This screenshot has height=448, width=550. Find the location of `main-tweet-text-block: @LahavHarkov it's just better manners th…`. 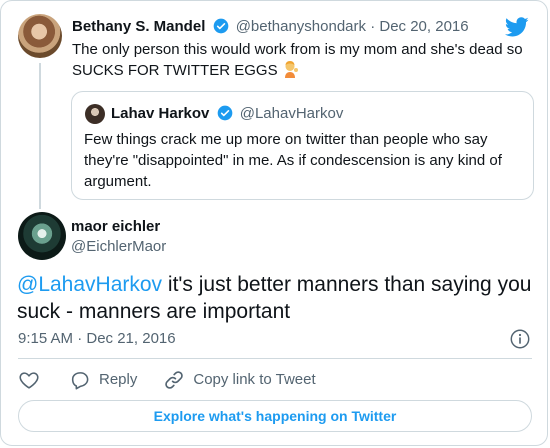

main-tweet-text-block: @LahavHarkov it's just better manners th… is located at coordinates (277, 298).